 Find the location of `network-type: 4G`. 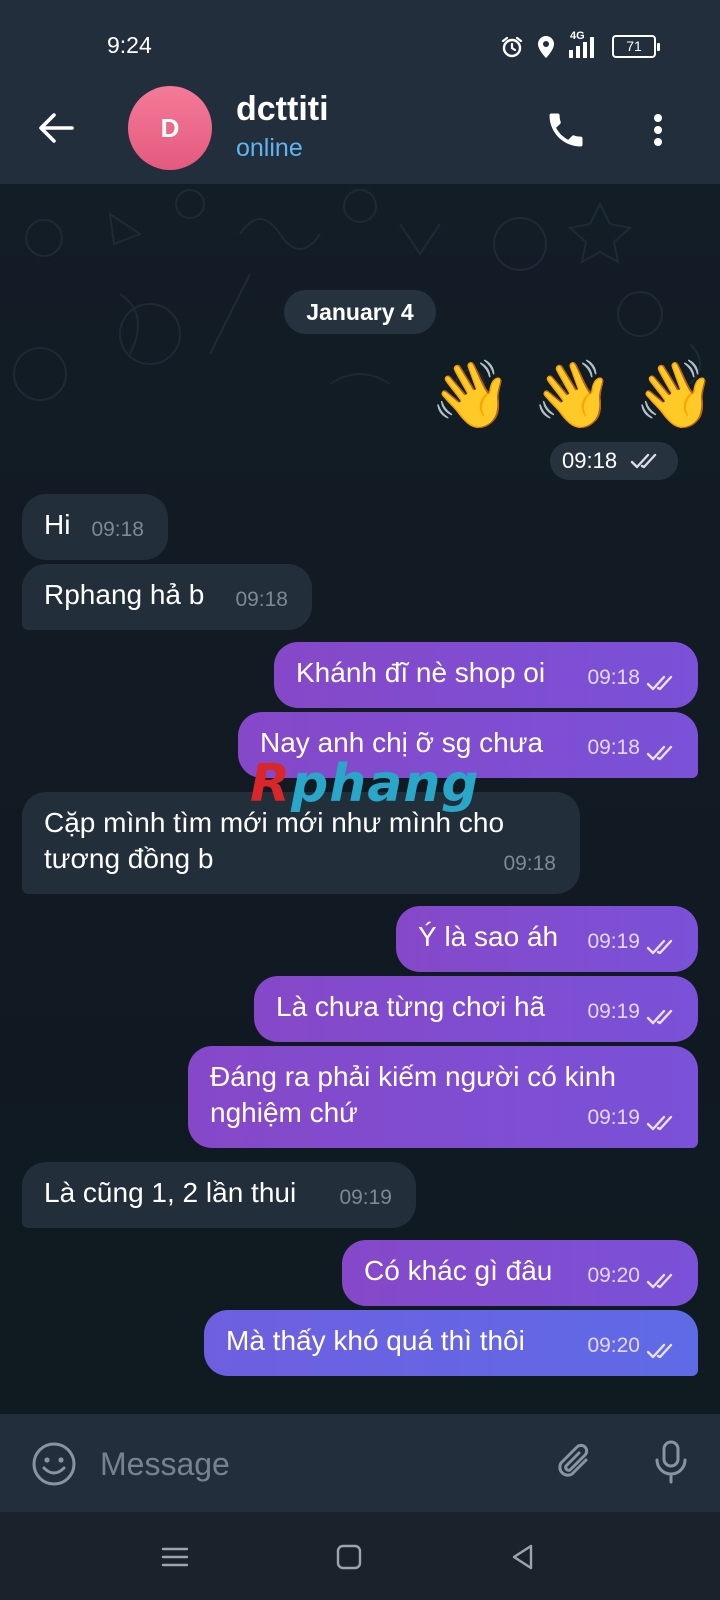

network-type: 4G is located at coordinates (583, 45).